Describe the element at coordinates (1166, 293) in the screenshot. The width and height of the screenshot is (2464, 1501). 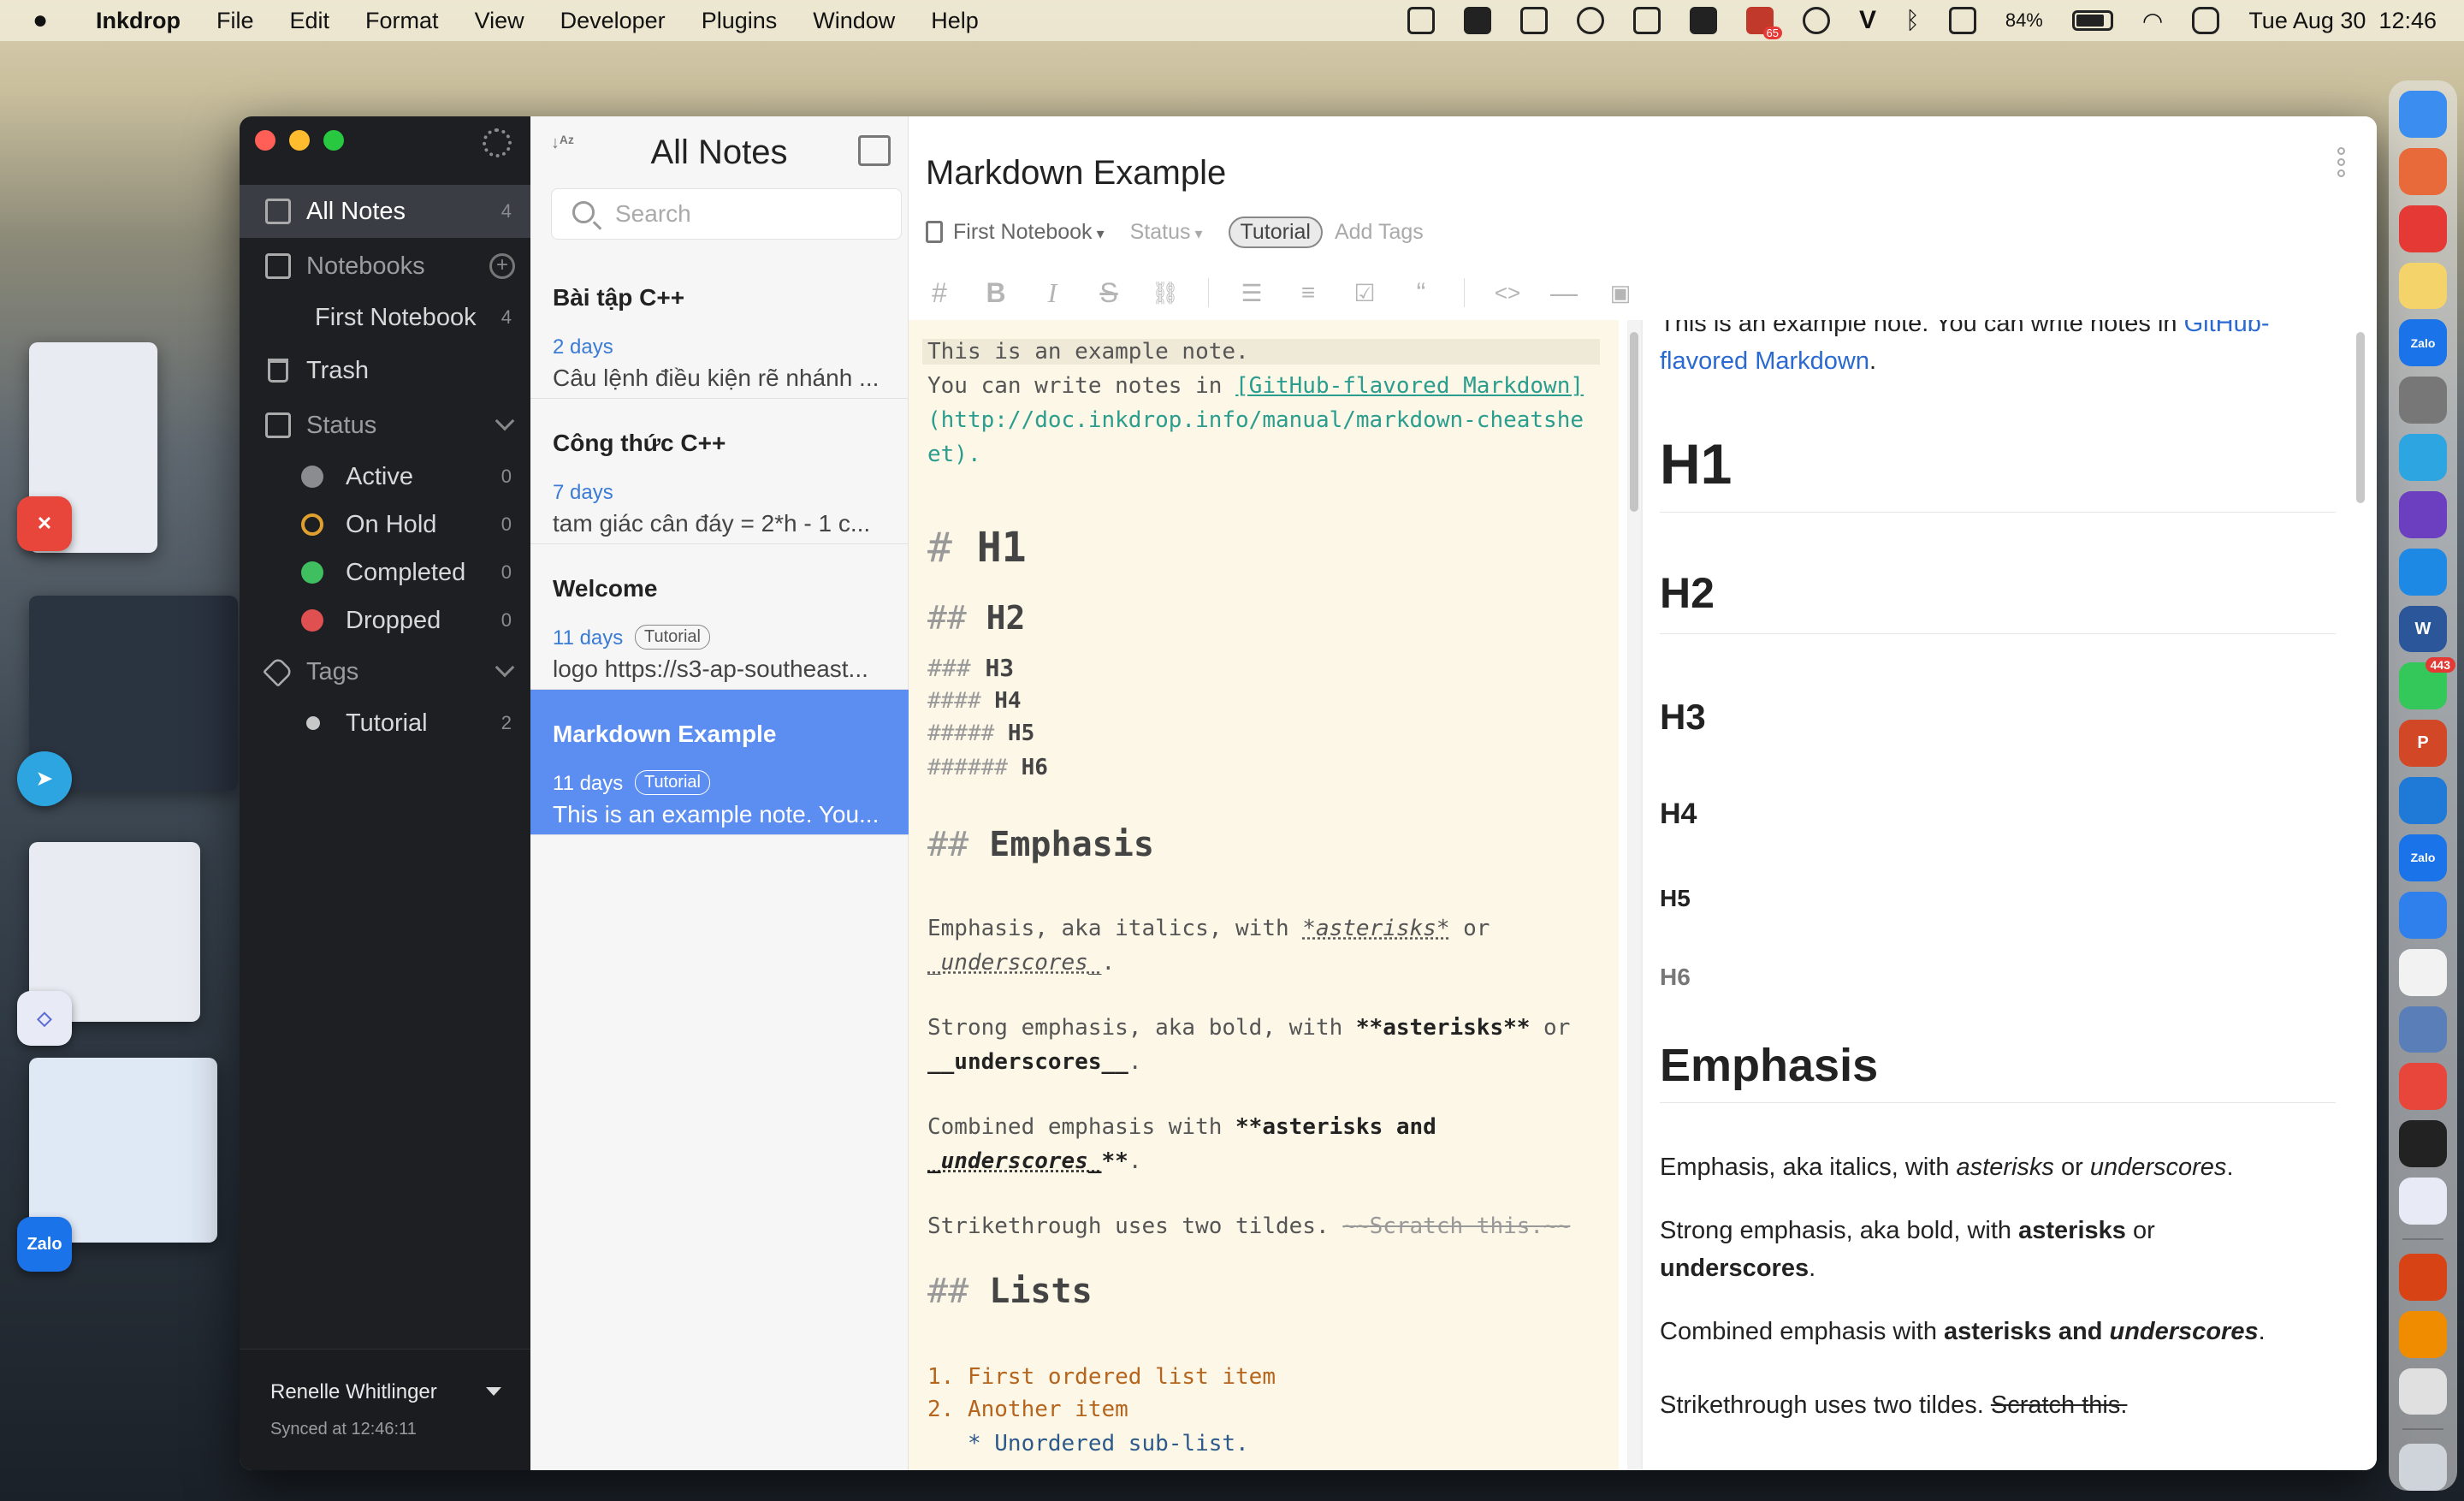
I see `link-icon: ⛓` at that location.